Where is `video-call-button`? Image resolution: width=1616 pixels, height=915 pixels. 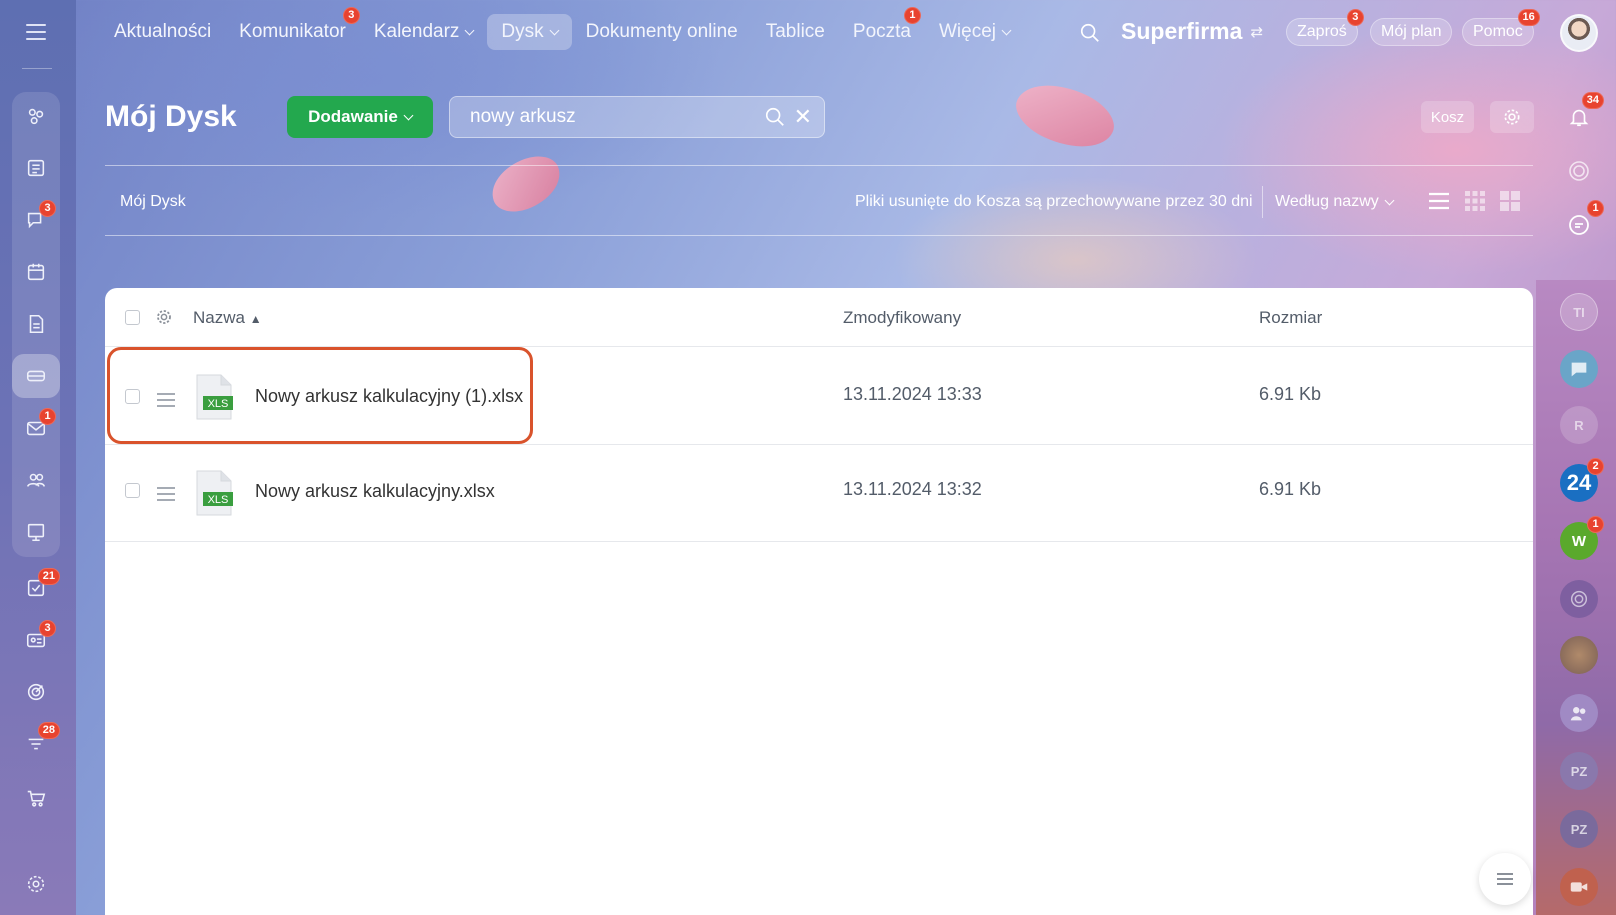 video-call-button is located at coordinates (1579, 887).